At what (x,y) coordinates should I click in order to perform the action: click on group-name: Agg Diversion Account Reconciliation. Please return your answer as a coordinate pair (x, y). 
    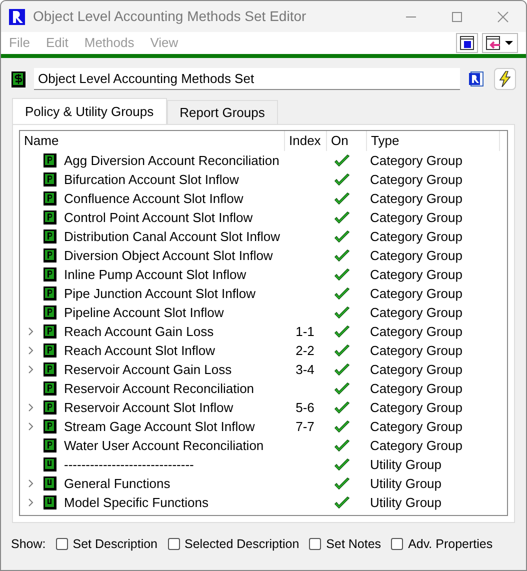
    Looking at the image, I should click on (172, 160).